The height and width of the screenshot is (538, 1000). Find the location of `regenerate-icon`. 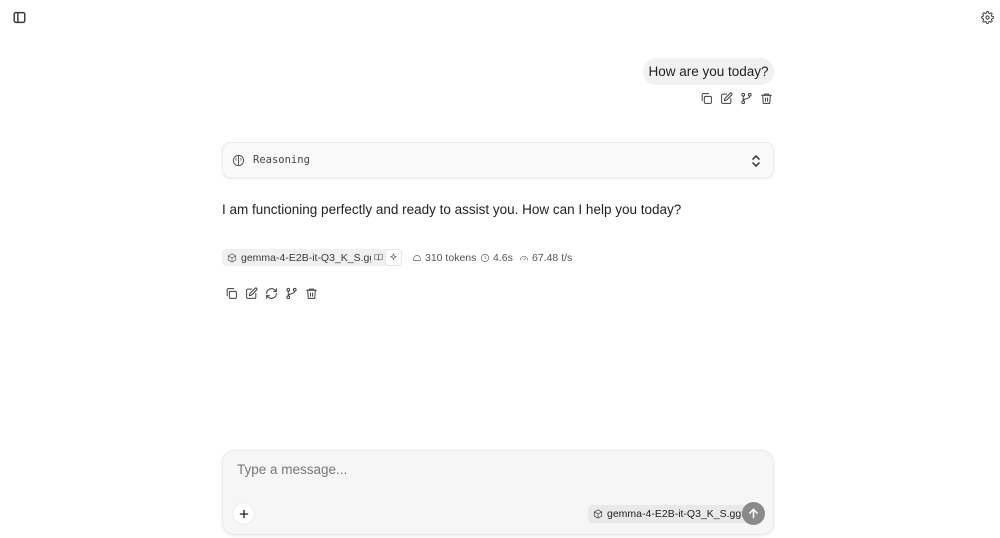

regenerate-icon is located at coordinates (271, 293).